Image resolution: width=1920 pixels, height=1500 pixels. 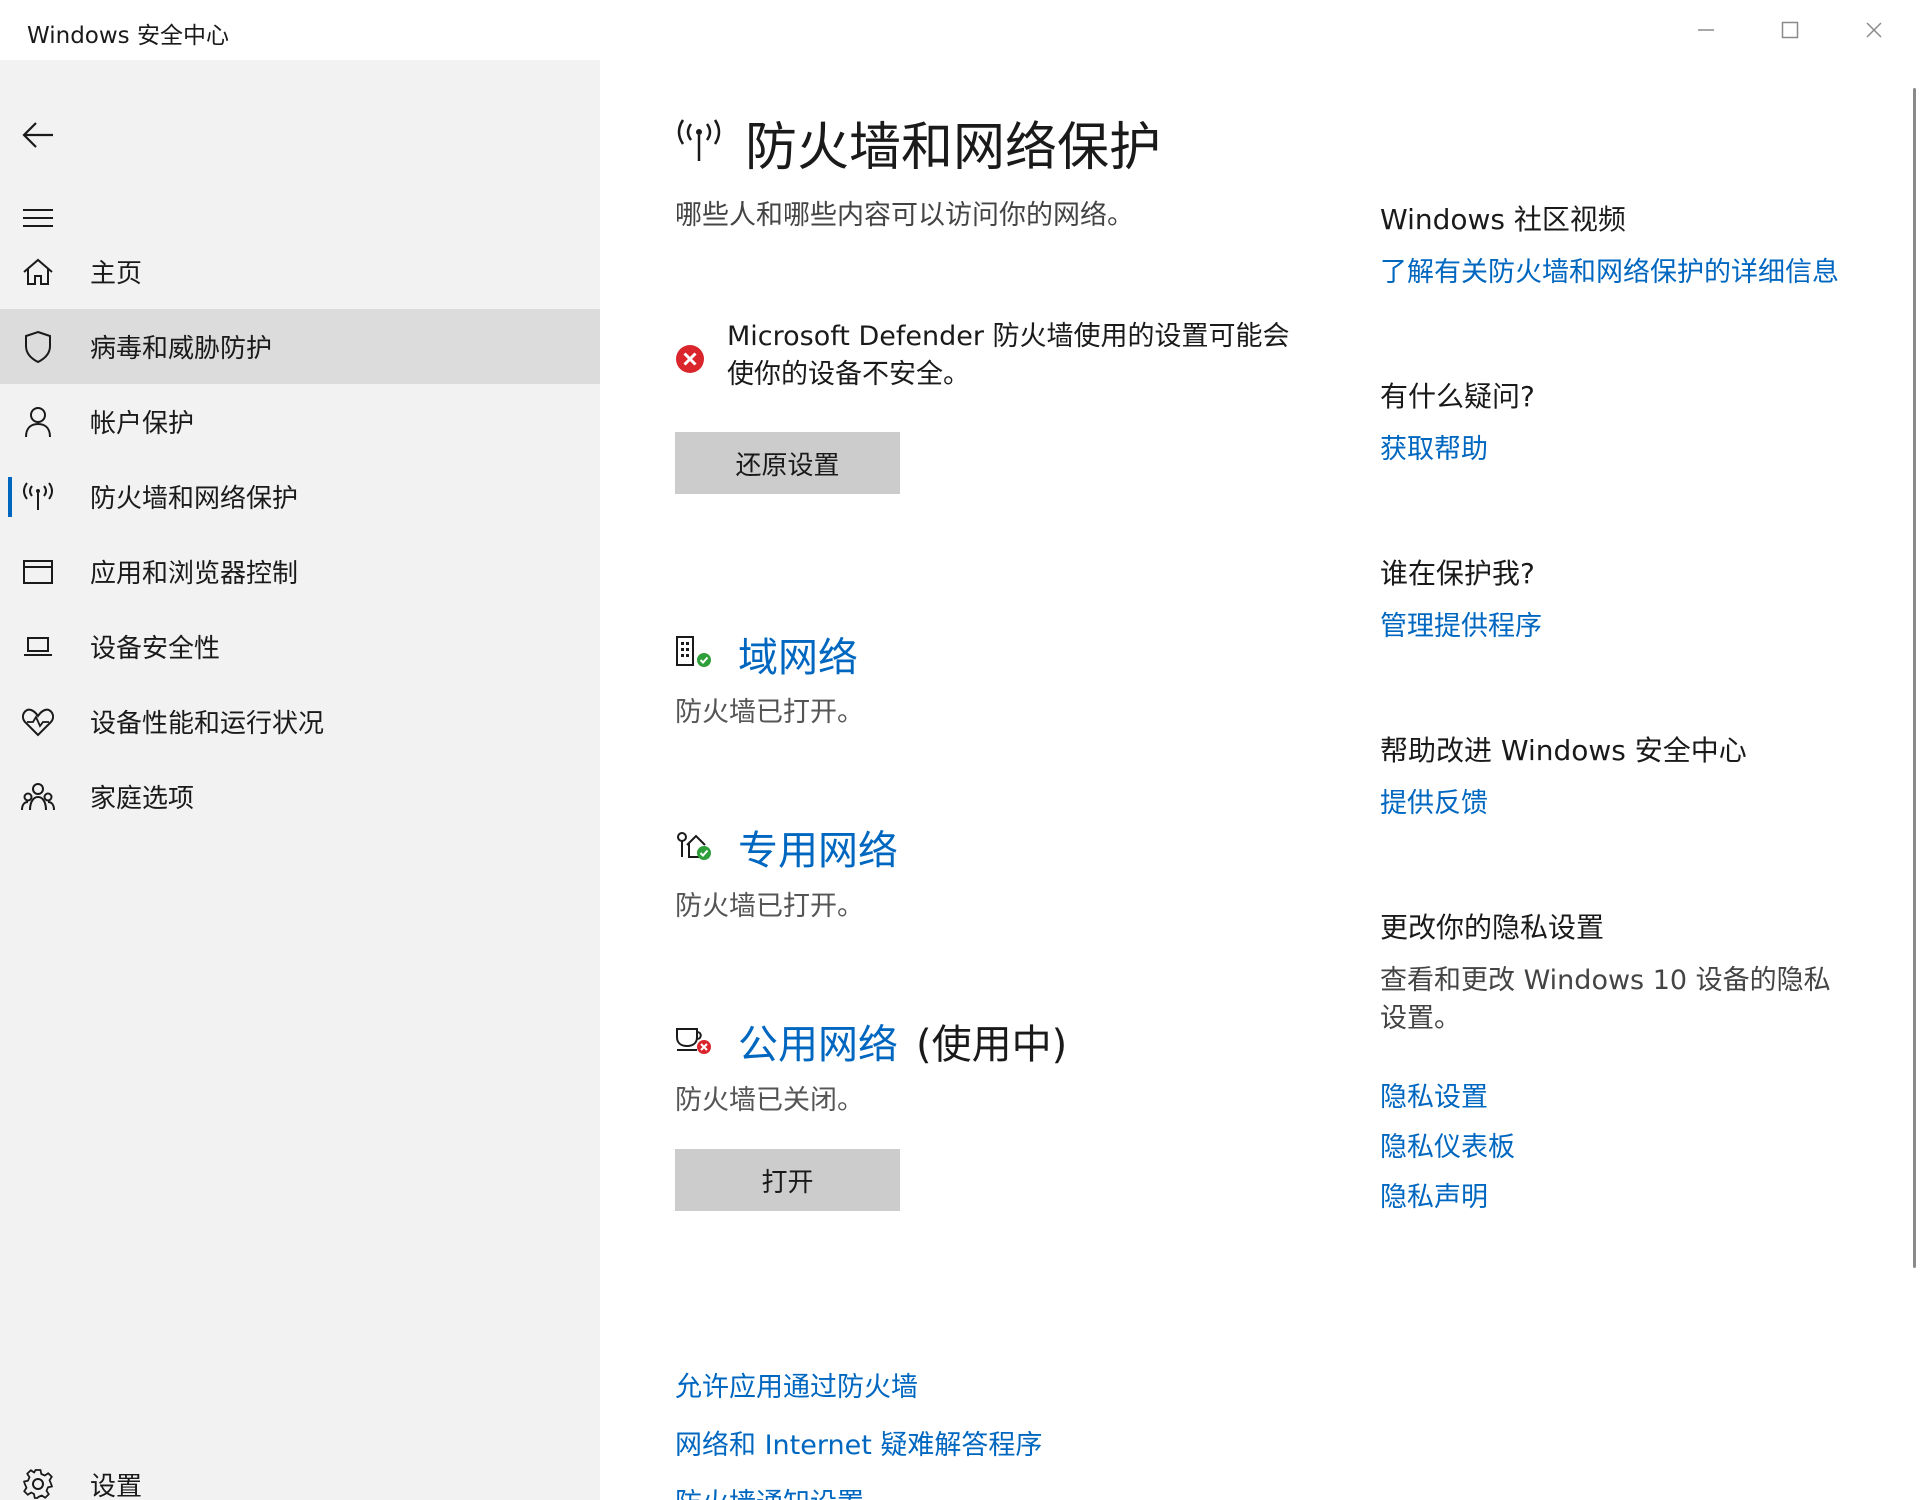 What do you see at coordinates (38, 721) in the screenshot?
I see `heart-pulse-icon` at bounding box center [38, 721].